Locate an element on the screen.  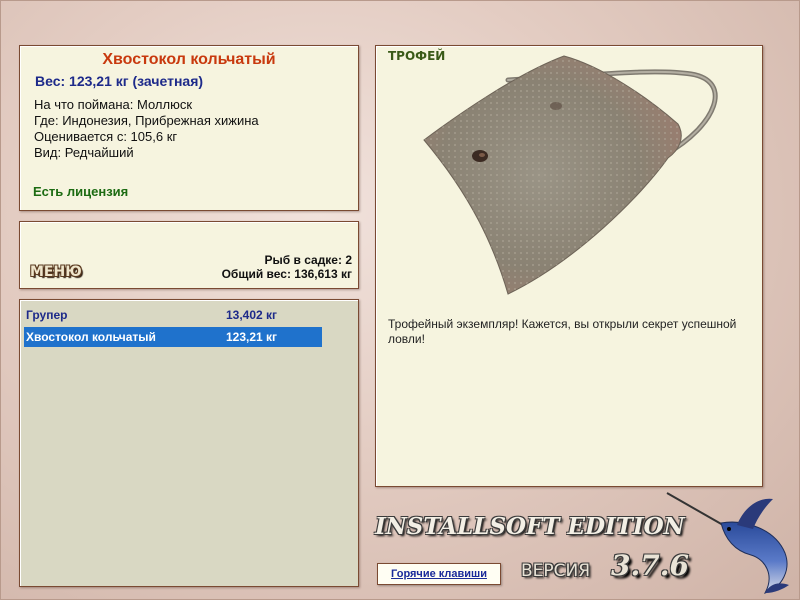
fish-weight: Вес: 123,21 кг (зачетная) is located at coordinates (119, 81).